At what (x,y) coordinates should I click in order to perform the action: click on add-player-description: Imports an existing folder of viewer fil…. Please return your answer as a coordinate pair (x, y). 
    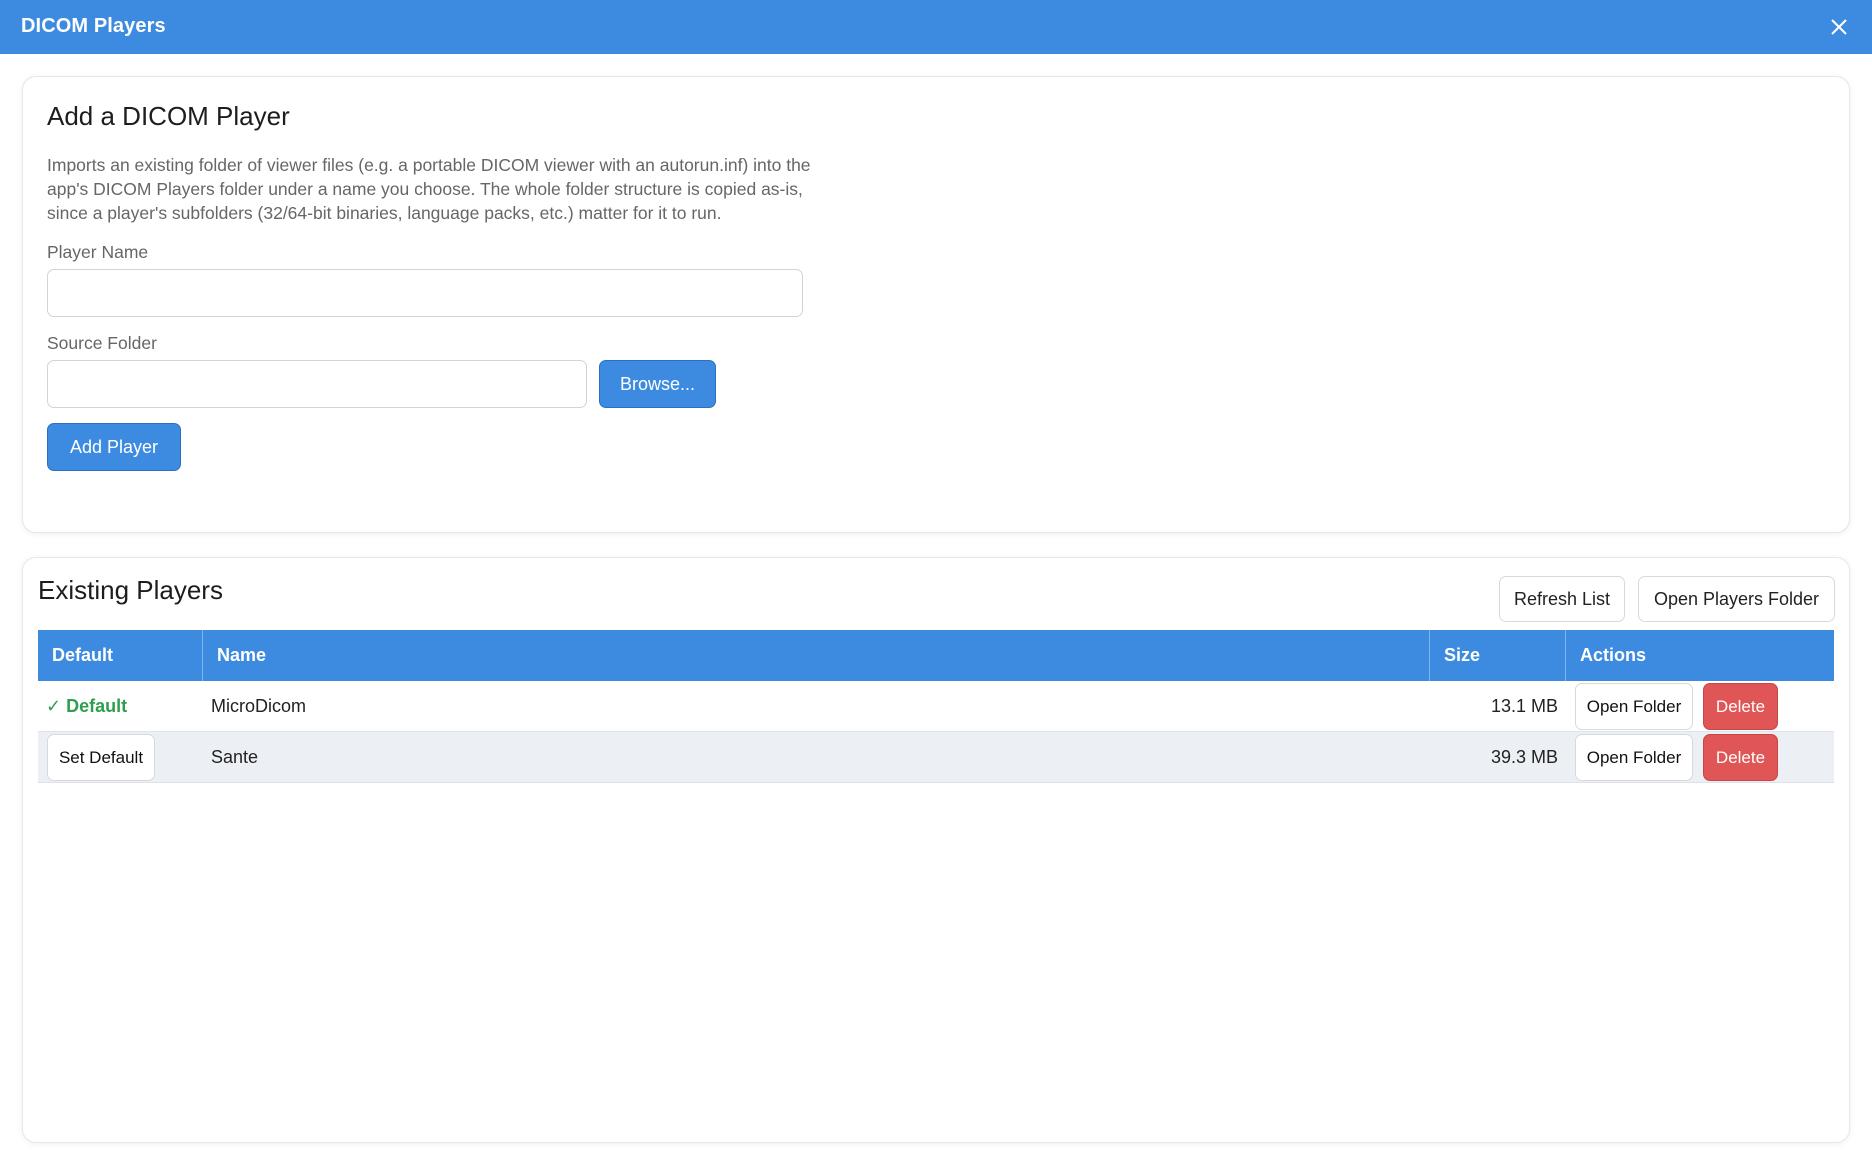
    Looking at the image, I should click on (429, 189).